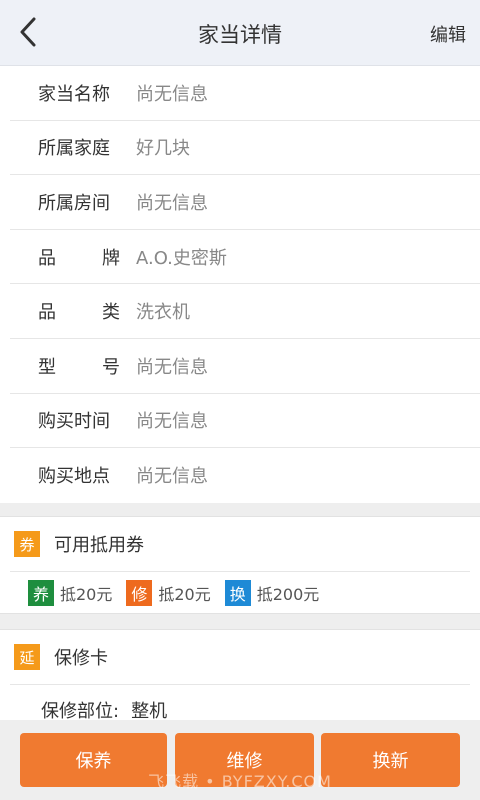  Describe the element at coordinates (245, 475) in the screenshot. I see `info-row-purchase-place: 购买地点 尚无信息` at that location.